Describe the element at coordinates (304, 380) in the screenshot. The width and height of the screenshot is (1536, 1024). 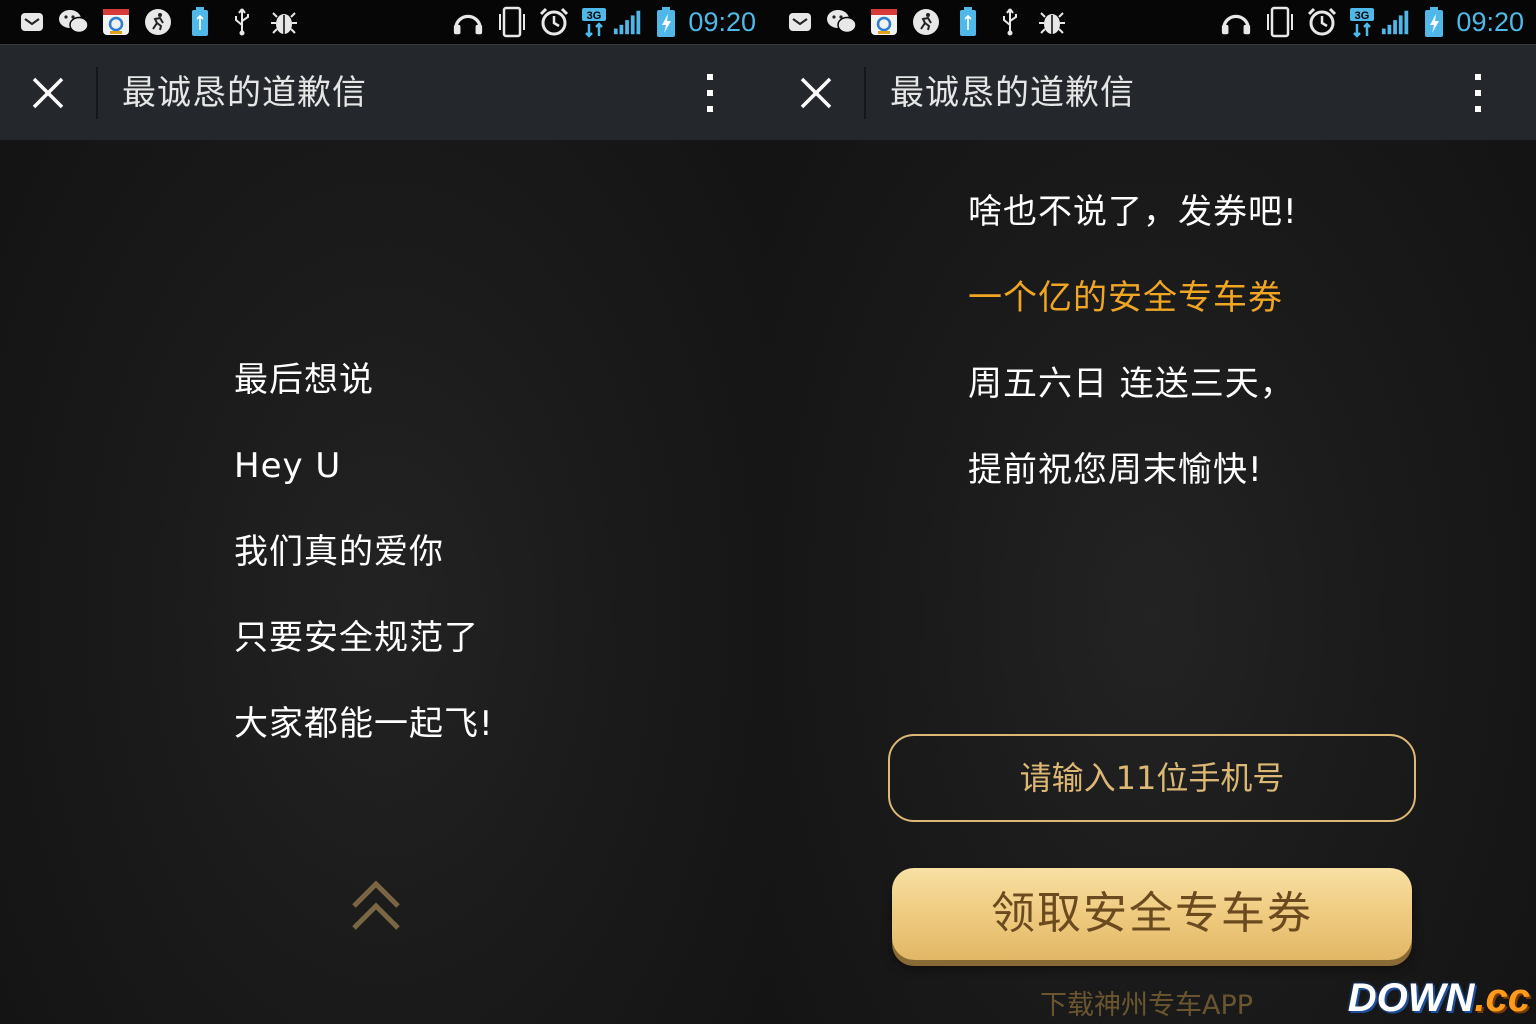
I see `message-line-1: 最后想说` at that location.